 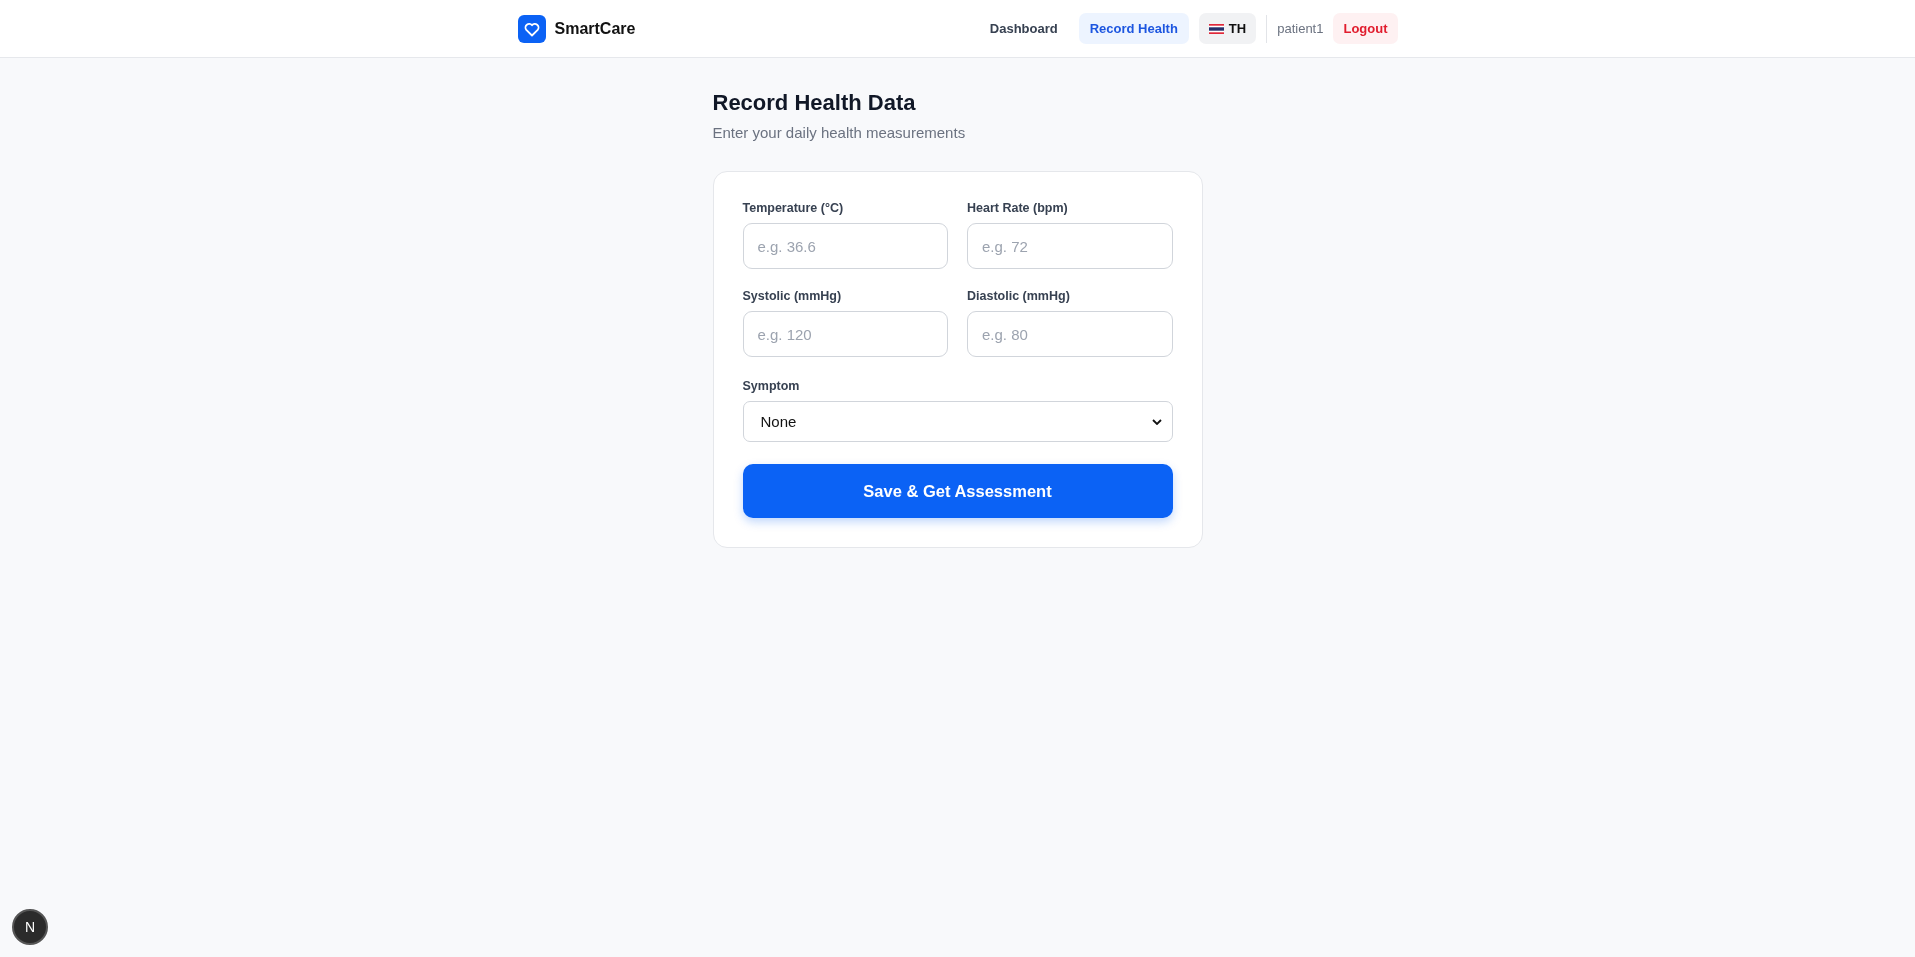 I want to click on heart-logo-icon, so click(x=531, y=28).